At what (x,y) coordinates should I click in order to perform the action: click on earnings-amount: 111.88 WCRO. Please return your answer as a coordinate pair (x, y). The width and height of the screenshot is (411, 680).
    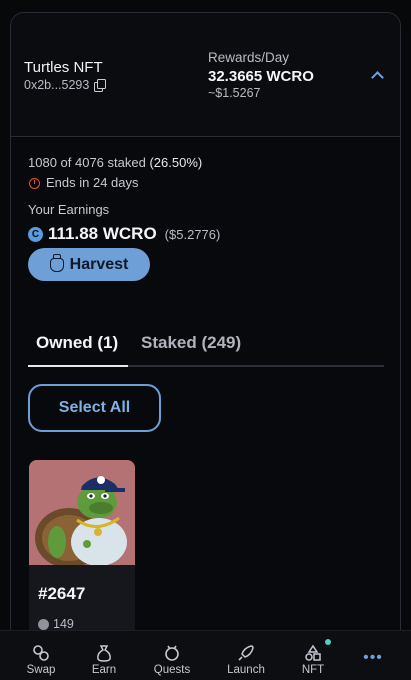
    Looking at the image, I should click on (102, 233).